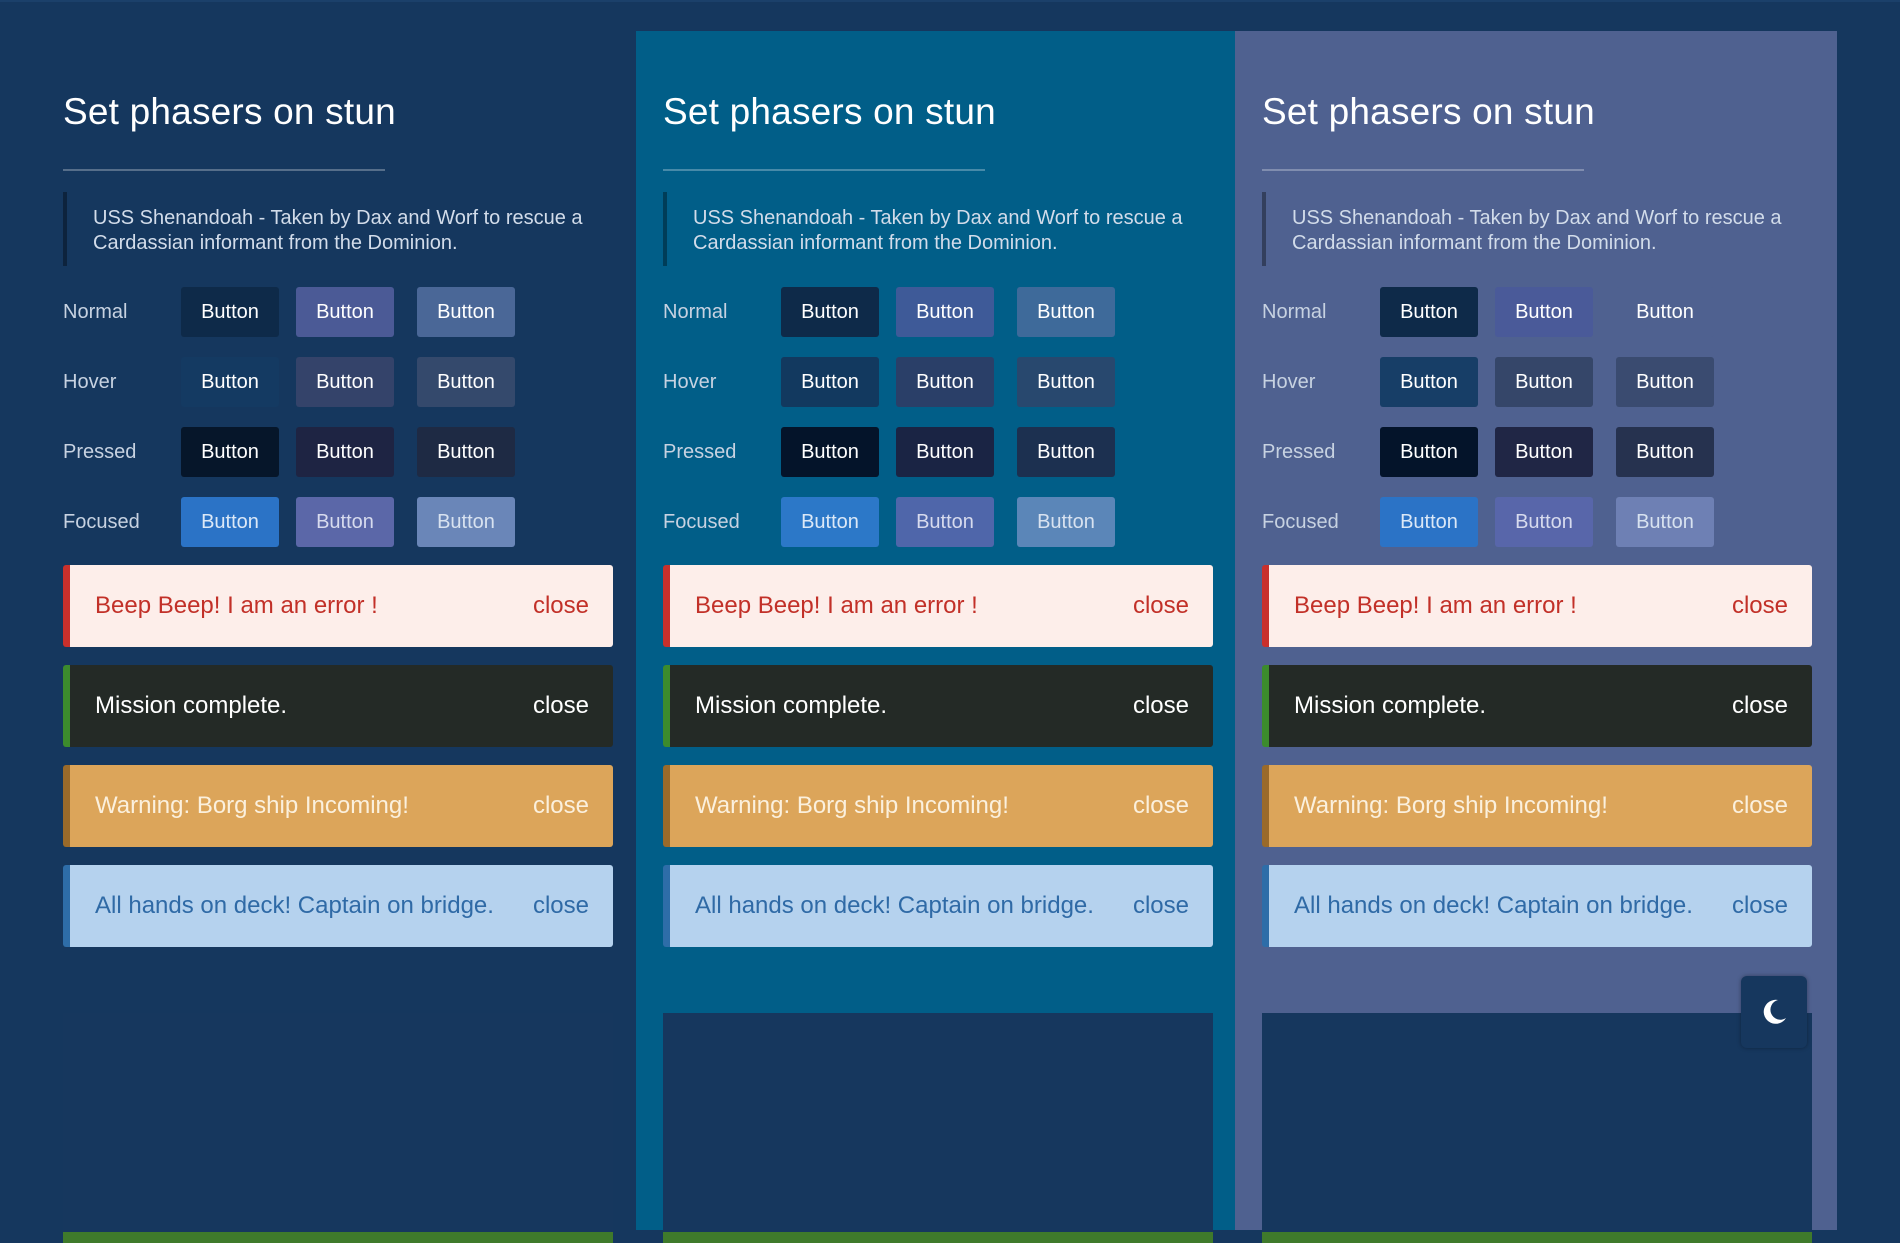 This screenshot has height=1243, width=1900. I want to click on alert-message: Beep Beep! I am an error !, so click(836, 605).